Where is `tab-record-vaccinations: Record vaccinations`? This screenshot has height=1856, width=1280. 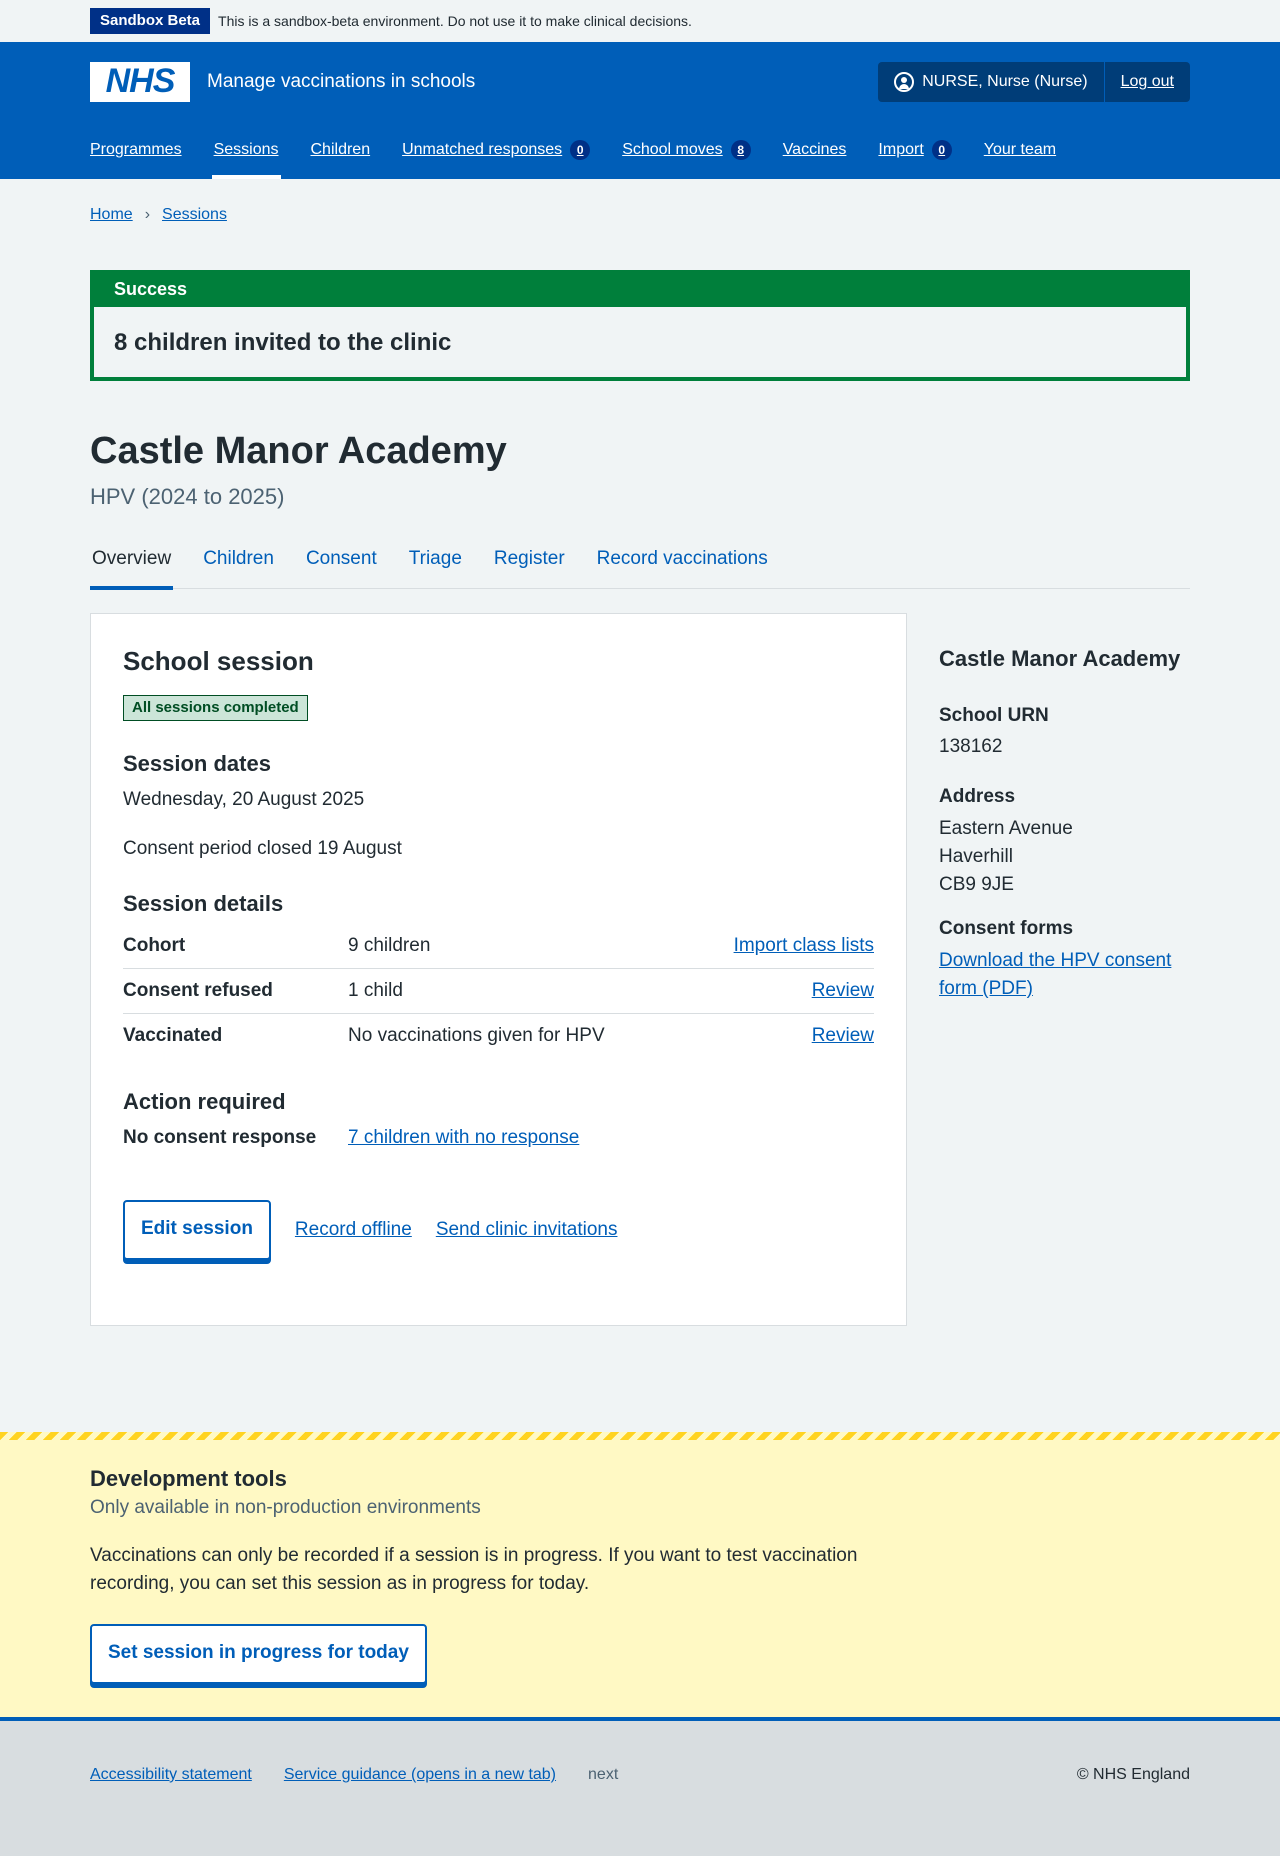
tab-record-vaccinations: Record vaccinations is located at coordinates (682, 564).